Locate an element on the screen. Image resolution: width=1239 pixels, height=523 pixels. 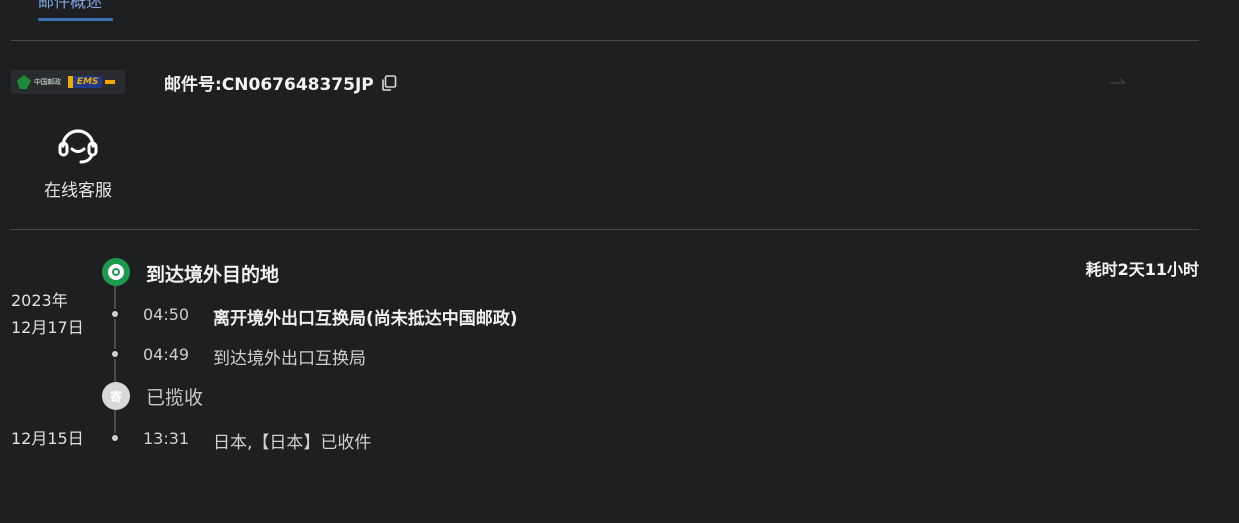
china-post-emblem-icon is located at coordinates (24, 82).